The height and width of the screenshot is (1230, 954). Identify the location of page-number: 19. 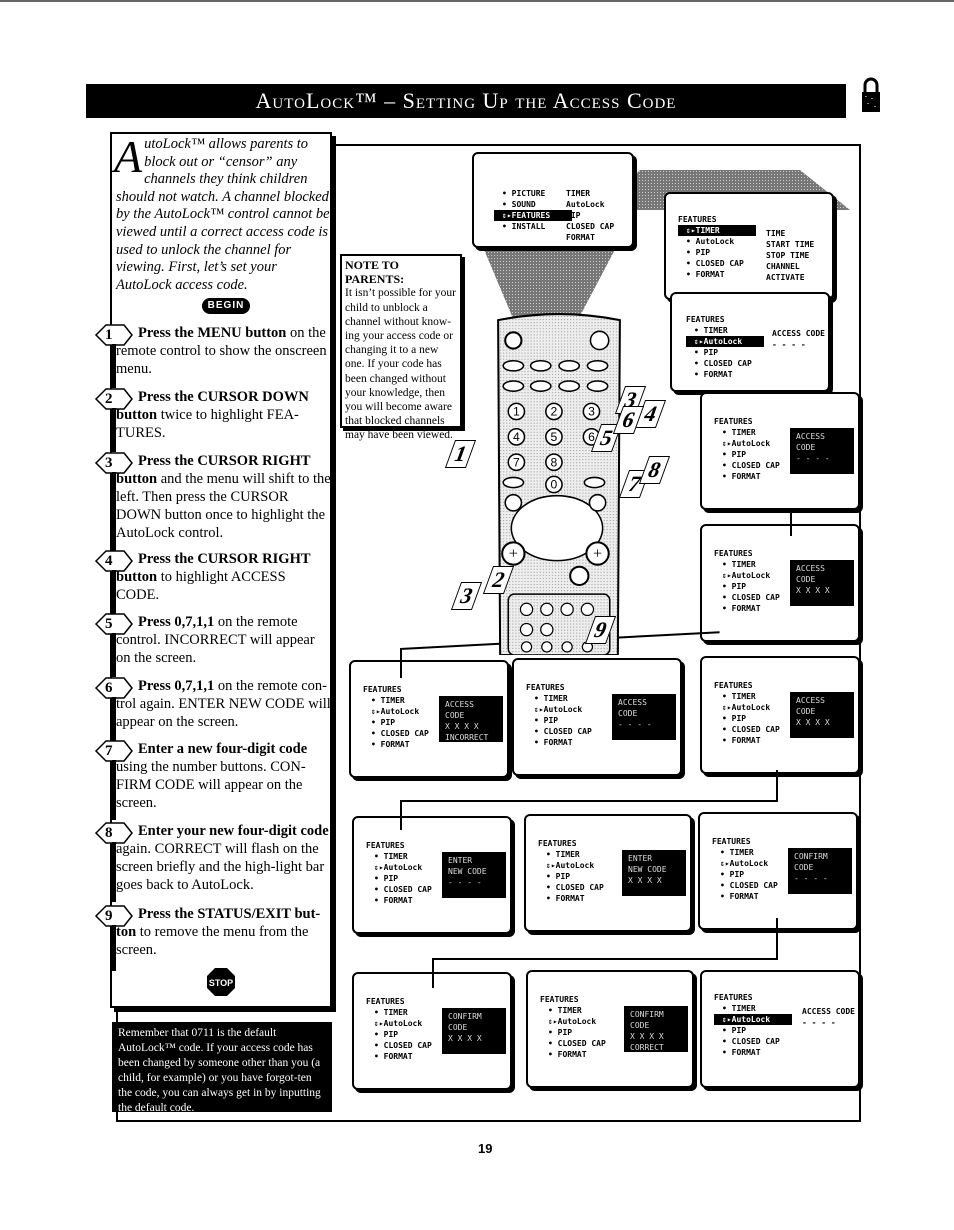
(485, 1148).